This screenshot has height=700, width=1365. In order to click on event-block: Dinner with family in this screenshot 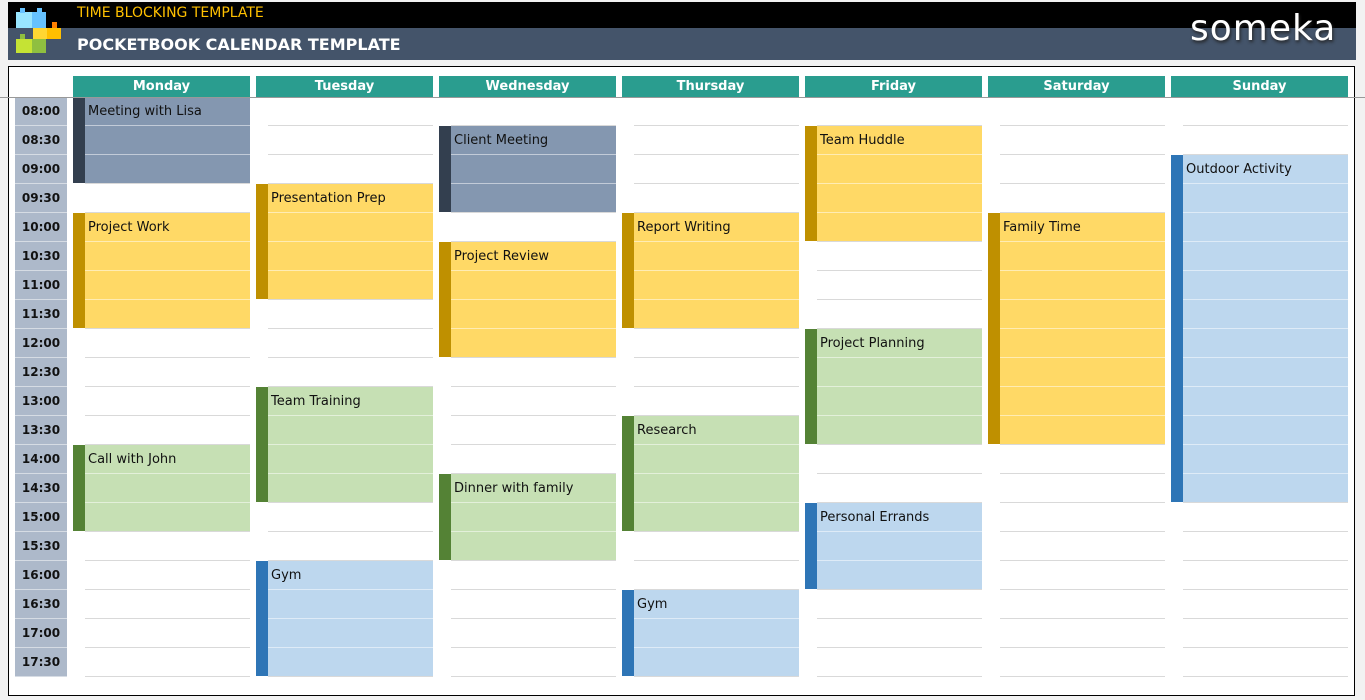, I will do `click(527, 517)`.